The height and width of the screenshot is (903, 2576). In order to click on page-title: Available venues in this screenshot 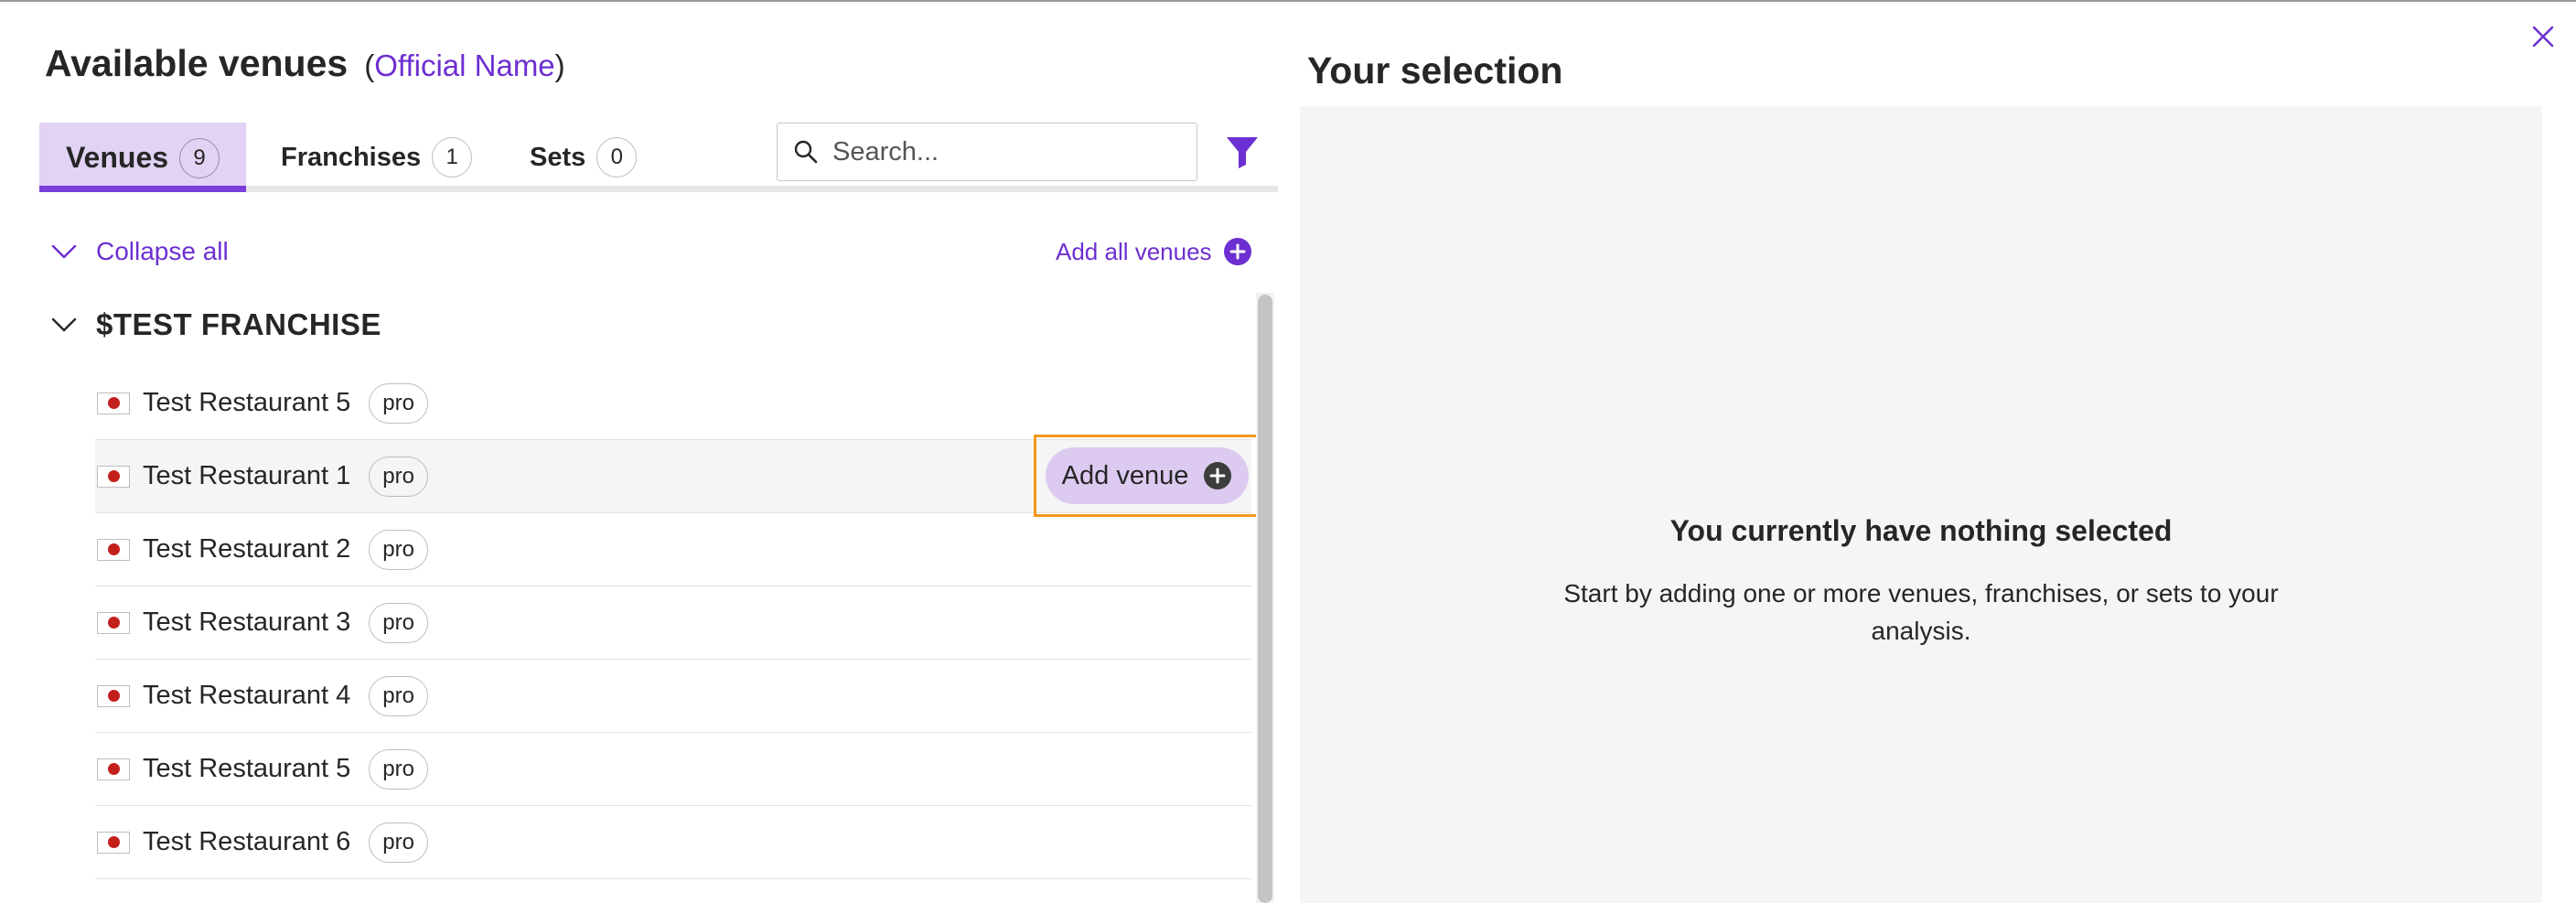, I will do `click(197, 63)`.